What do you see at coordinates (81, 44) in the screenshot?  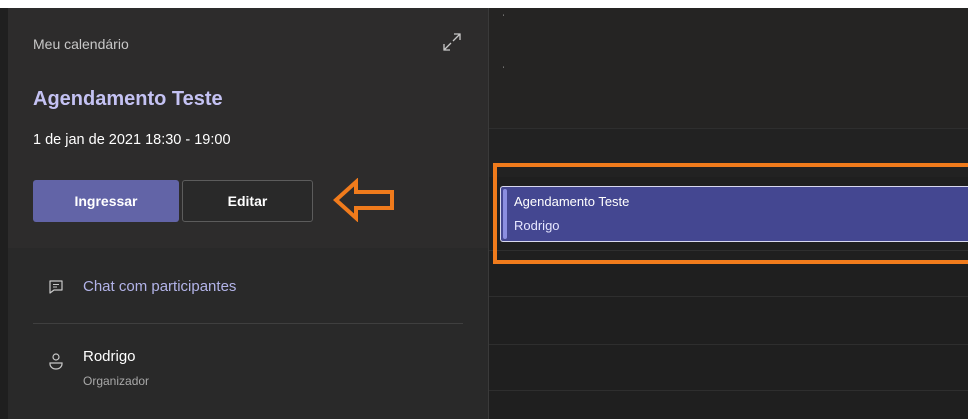 I see `calendar-name: Meu calendário` at bounding box center [81, 44].